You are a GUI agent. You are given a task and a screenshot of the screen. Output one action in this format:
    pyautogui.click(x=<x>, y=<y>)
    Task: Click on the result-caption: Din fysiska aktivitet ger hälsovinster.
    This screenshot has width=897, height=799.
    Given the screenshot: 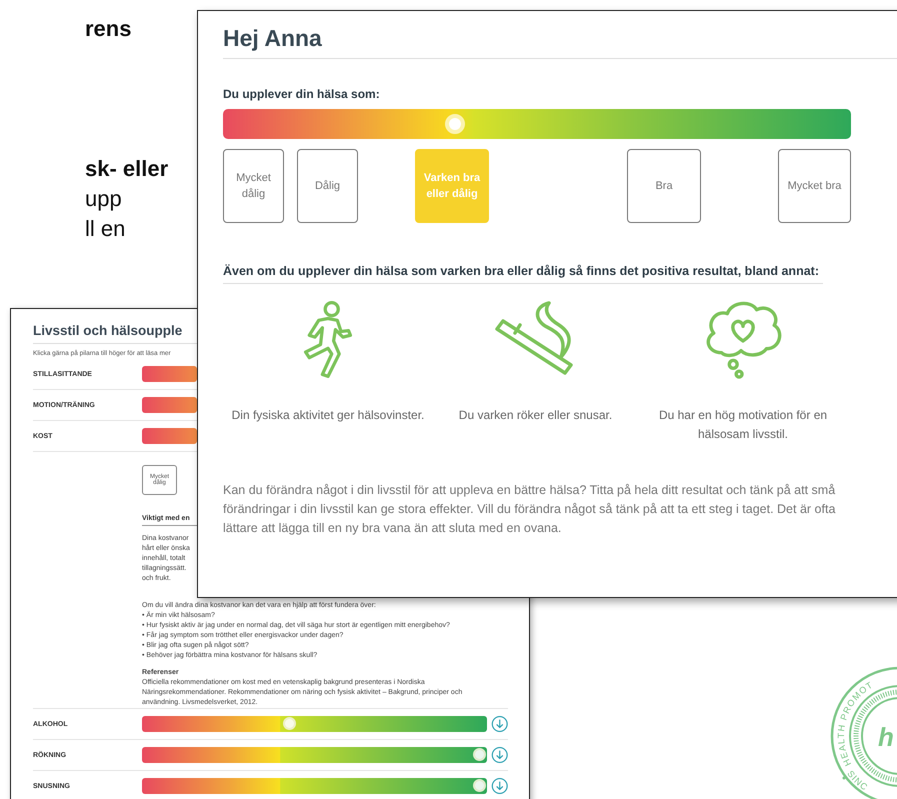 What is the action you would take?
    pyautogui.click(x=328, y=415)
    